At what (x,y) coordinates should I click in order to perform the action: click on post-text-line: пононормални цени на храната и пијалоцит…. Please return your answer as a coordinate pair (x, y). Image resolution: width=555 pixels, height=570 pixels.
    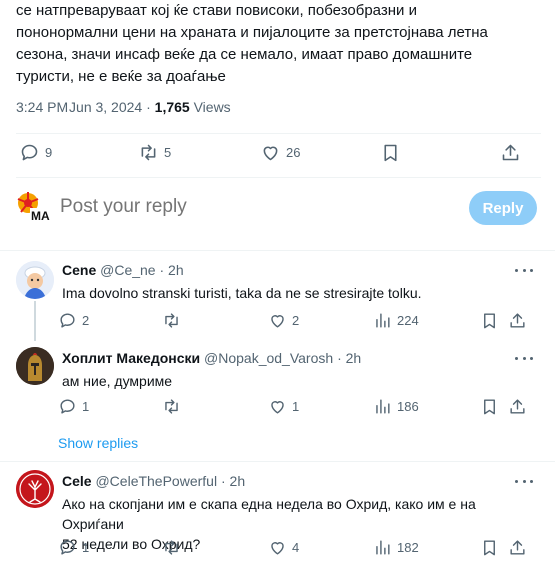
    Looking at the image, I should click on (252, 32).